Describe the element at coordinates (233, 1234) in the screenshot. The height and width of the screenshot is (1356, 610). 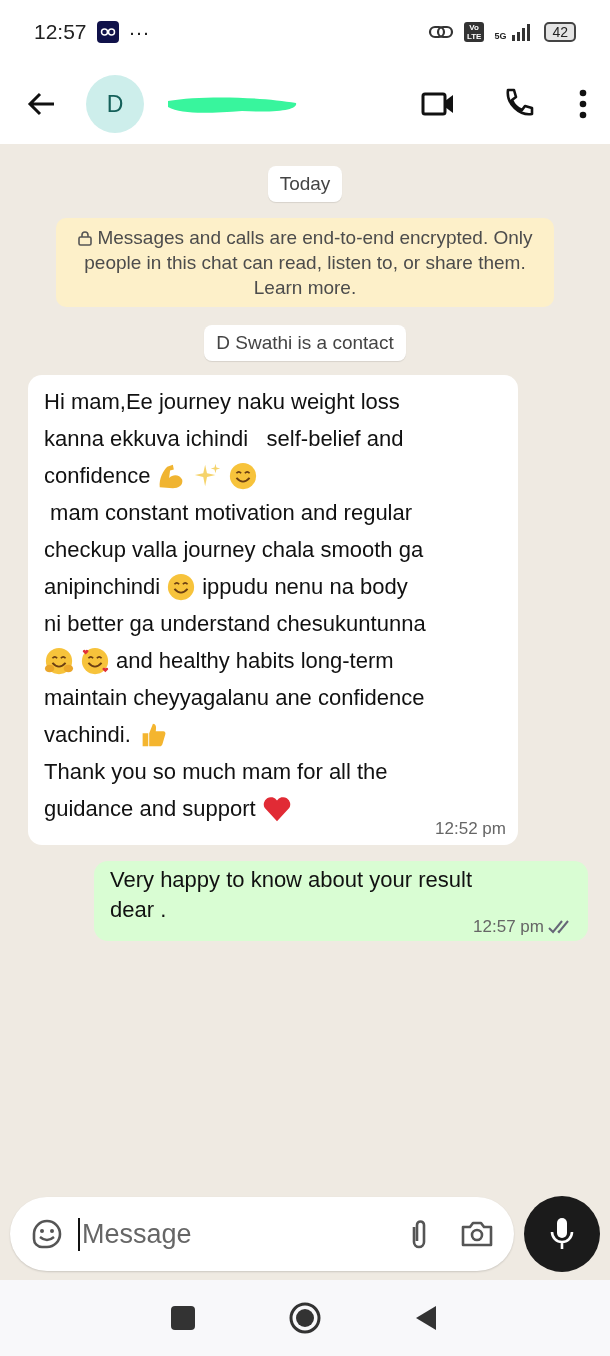
I see `message-input: Message` at that location.